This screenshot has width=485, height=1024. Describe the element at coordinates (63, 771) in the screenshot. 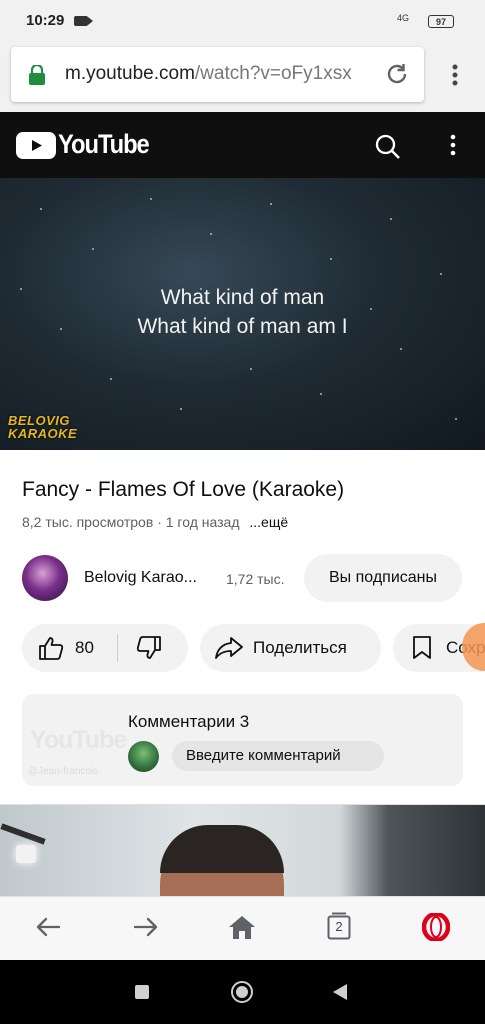

I see `comments-ghost-handle: @Jean-francois` at that location.